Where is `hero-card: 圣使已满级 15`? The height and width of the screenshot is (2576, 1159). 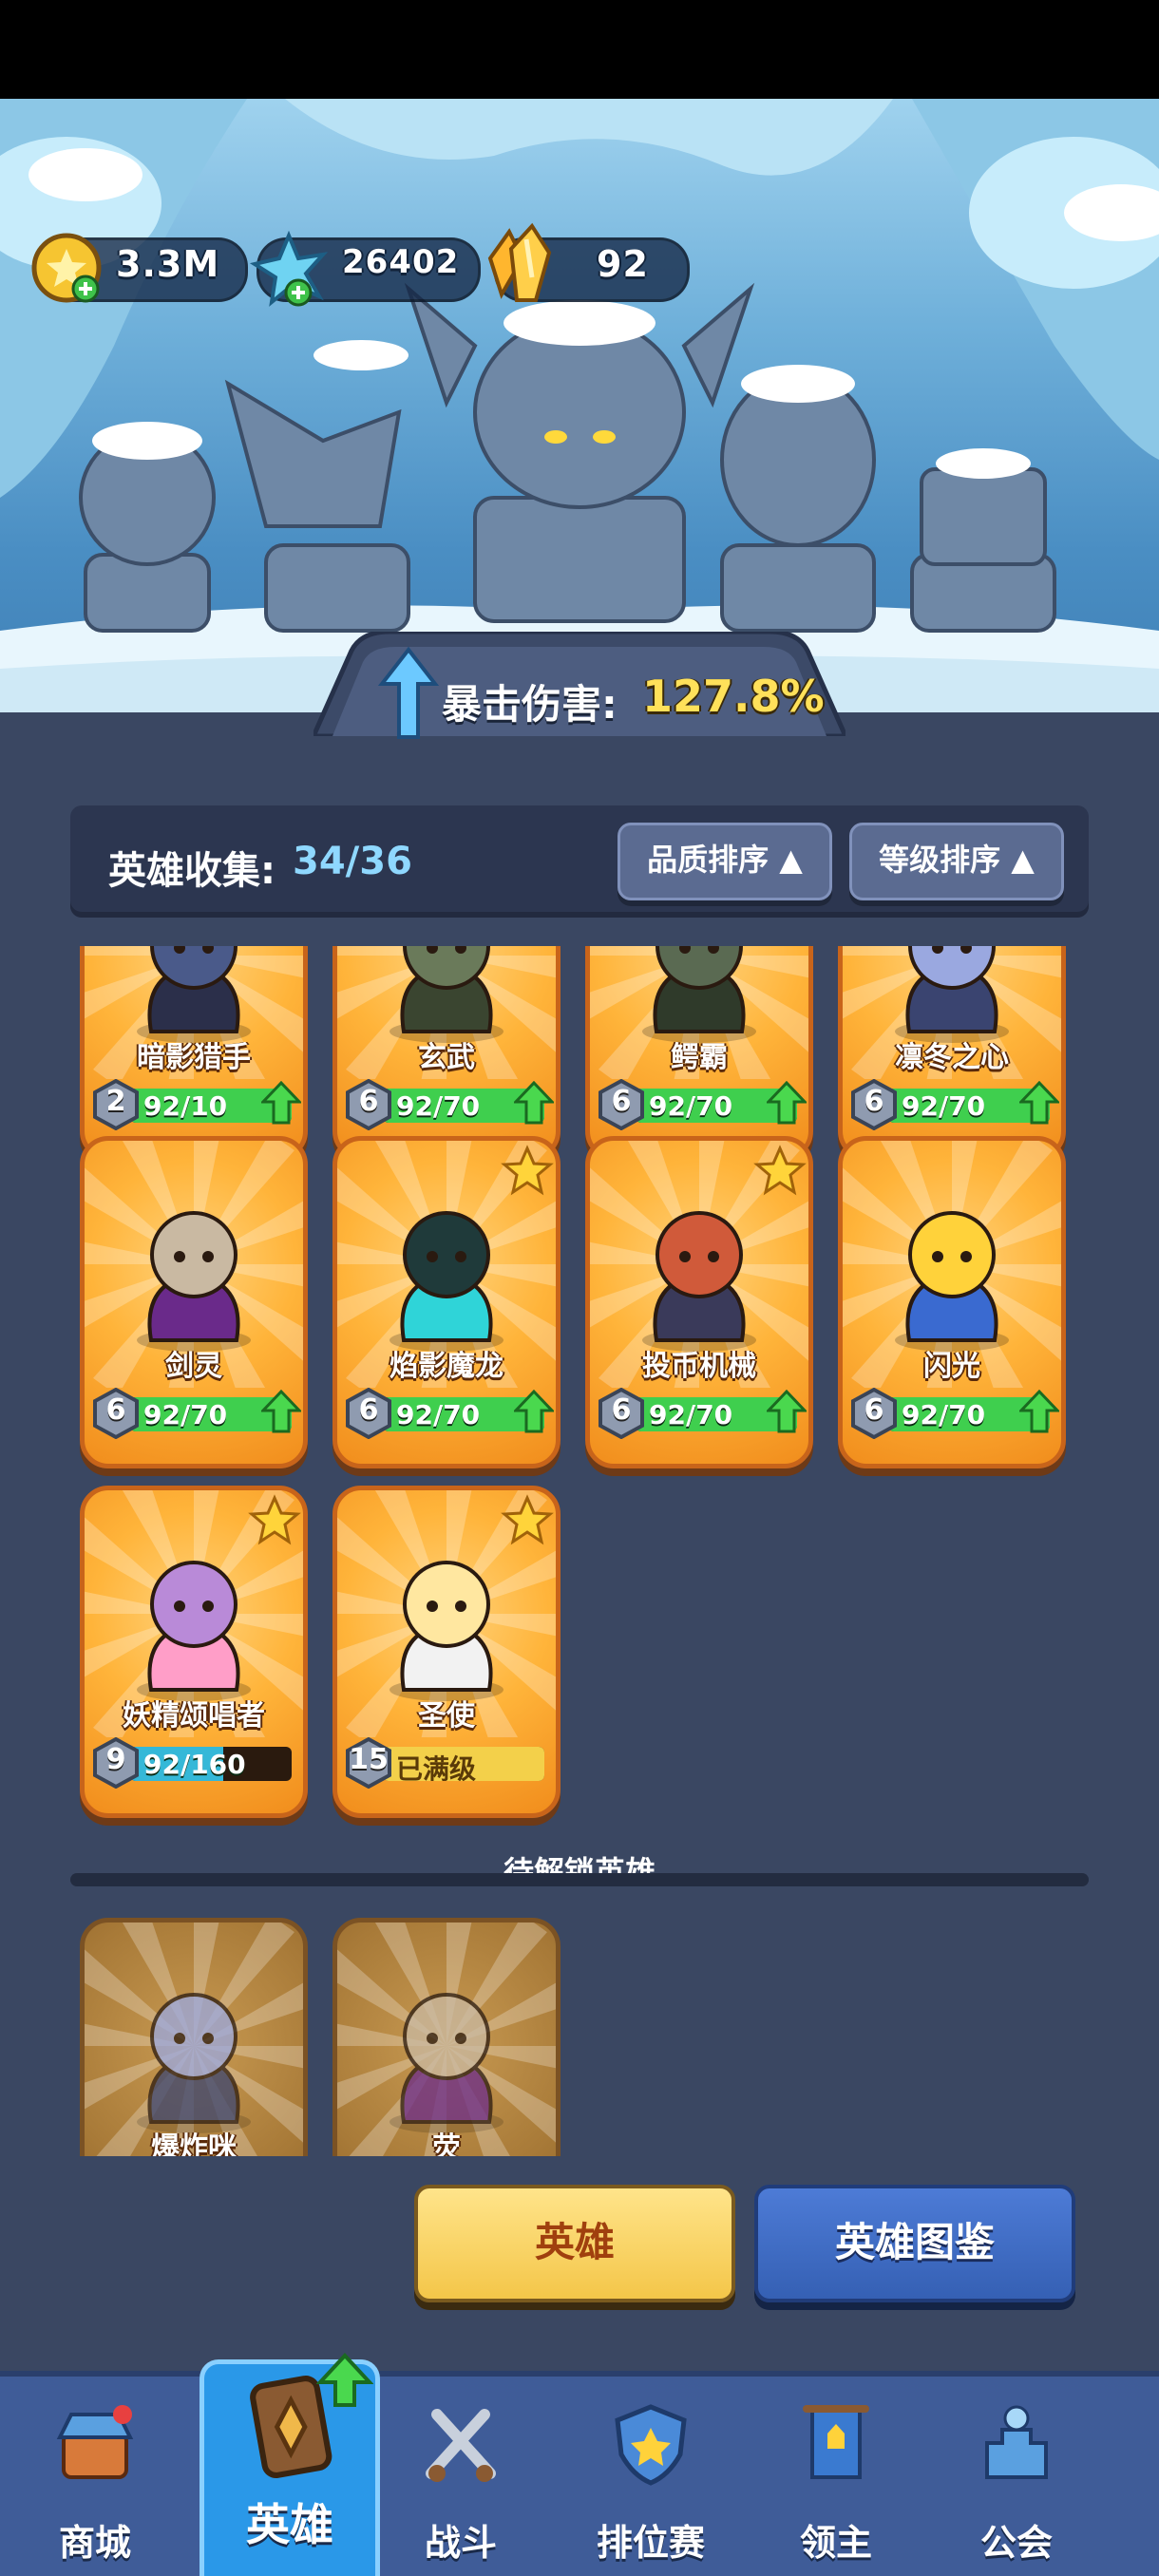 hero-card: 圣使已满级 15 is located at coordinates (446, 1652).